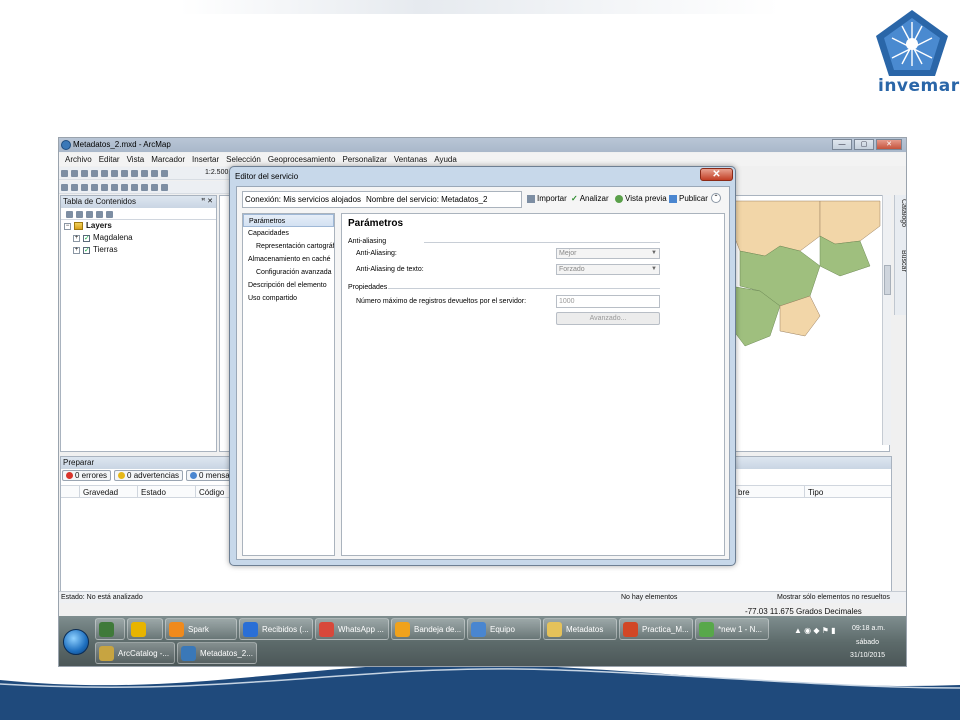 The image size is (960, 720). Describe the element at coordinates (590, 198) in the screenshot. I see `analyze-button: ✓ Analizar` at that location.